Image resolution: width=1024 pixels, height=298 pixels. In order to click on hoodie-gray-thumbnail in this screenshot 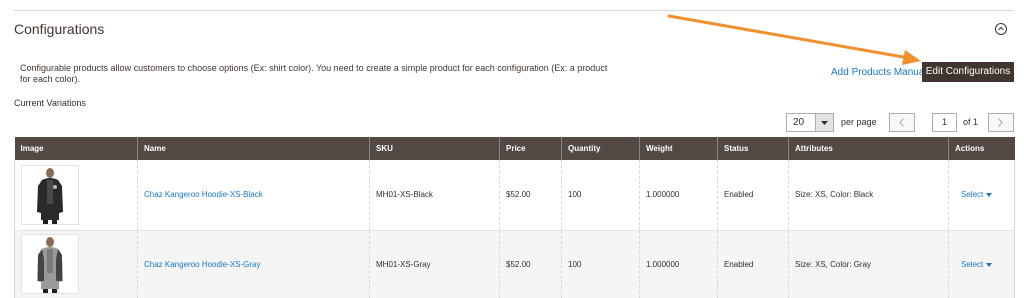, I will do `click(50, 264)`.